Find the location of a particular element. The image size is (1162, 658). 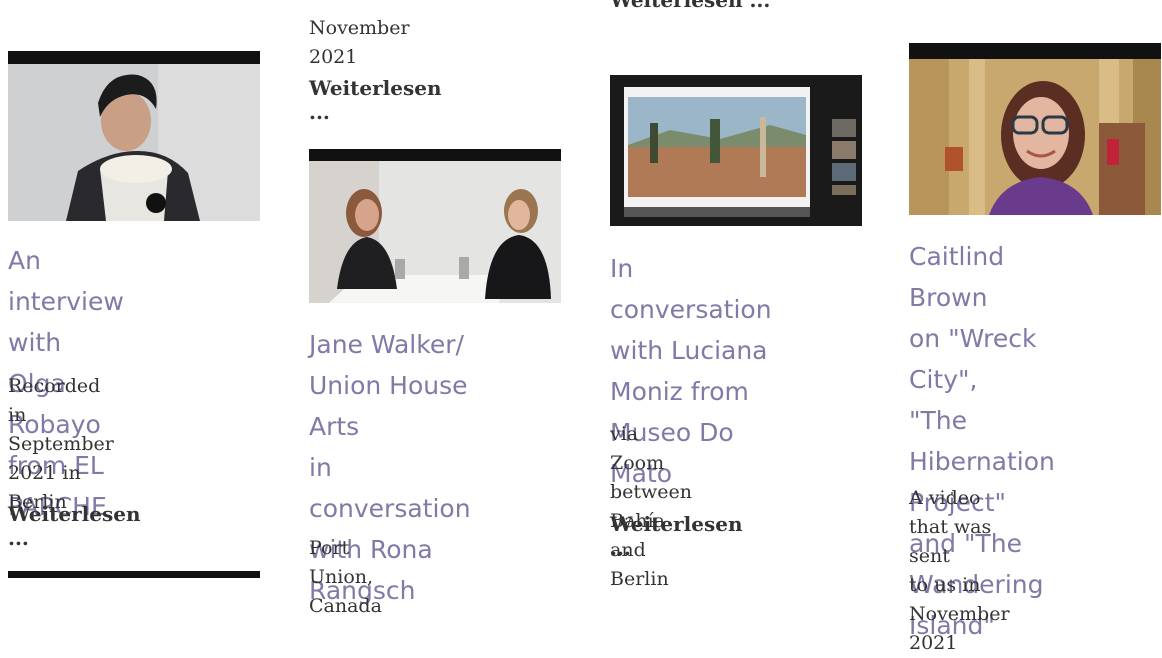

video-still-two-people is located at coordinates (435, 226).